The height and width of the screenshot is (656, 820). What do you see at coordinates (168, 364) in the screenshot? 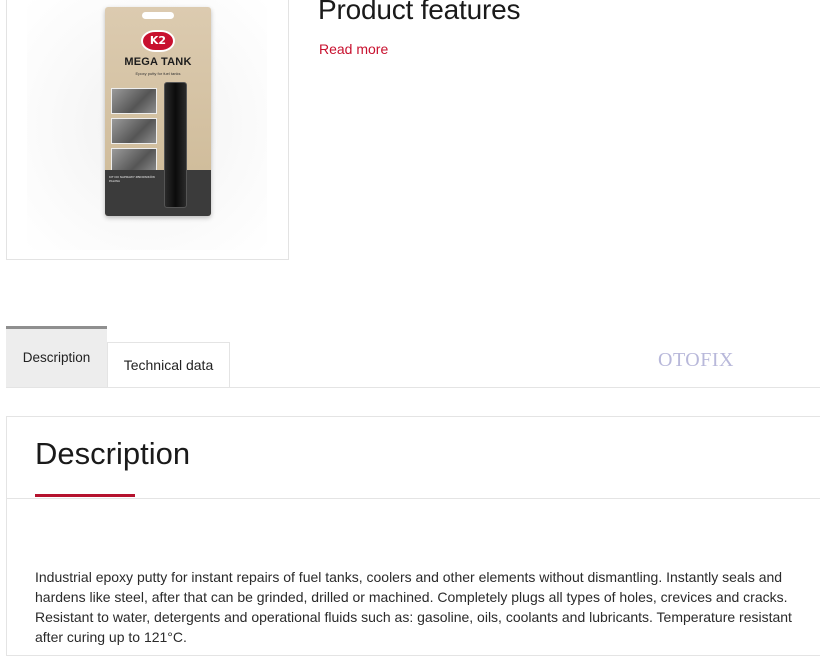
I see `tab-technical-data: Technical data` at bounding box center [168, 364].